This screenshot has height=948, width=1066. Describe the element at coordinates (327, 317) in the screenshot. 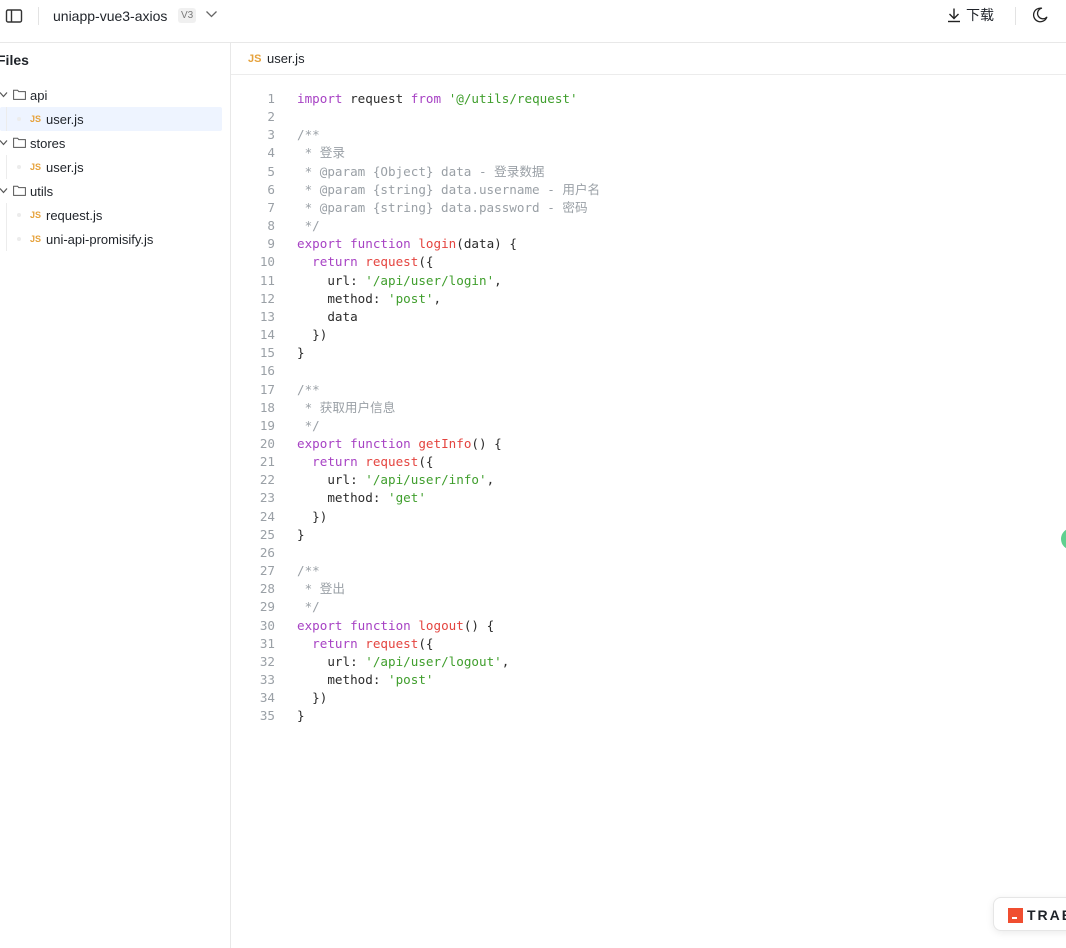

I see `line-source: data` at that location.